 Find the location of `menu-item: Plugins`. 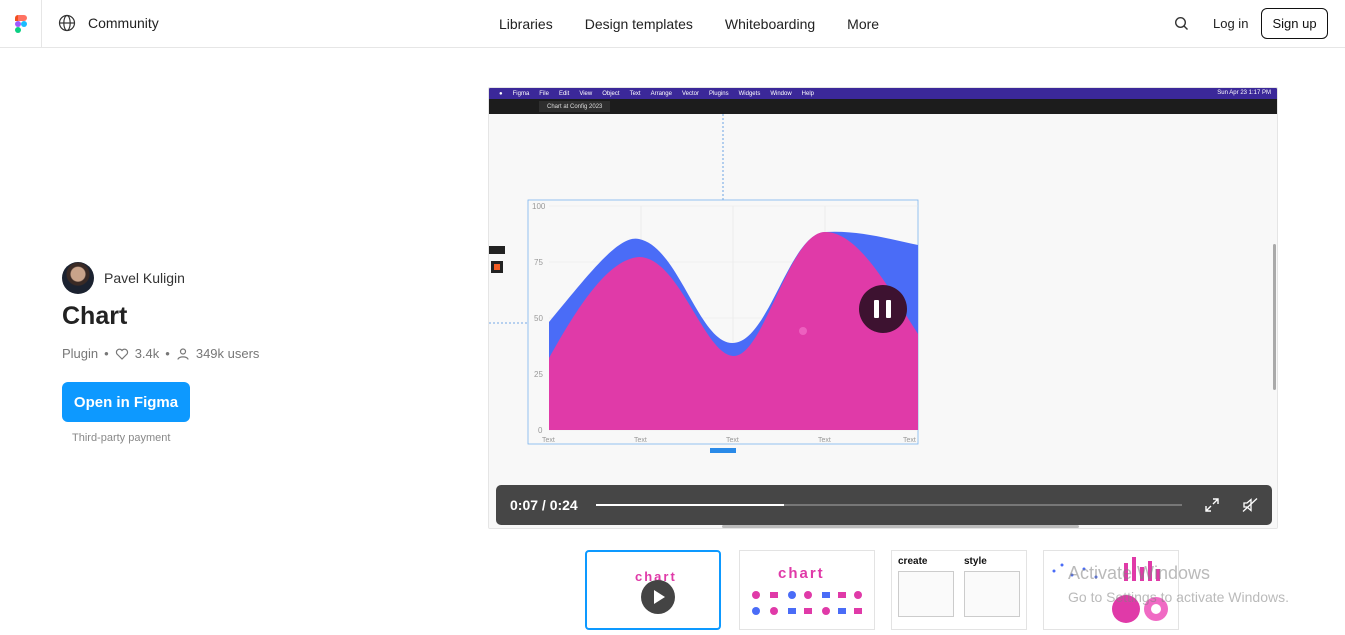

menu-item: Plugins is located at coordinates (718, 93).